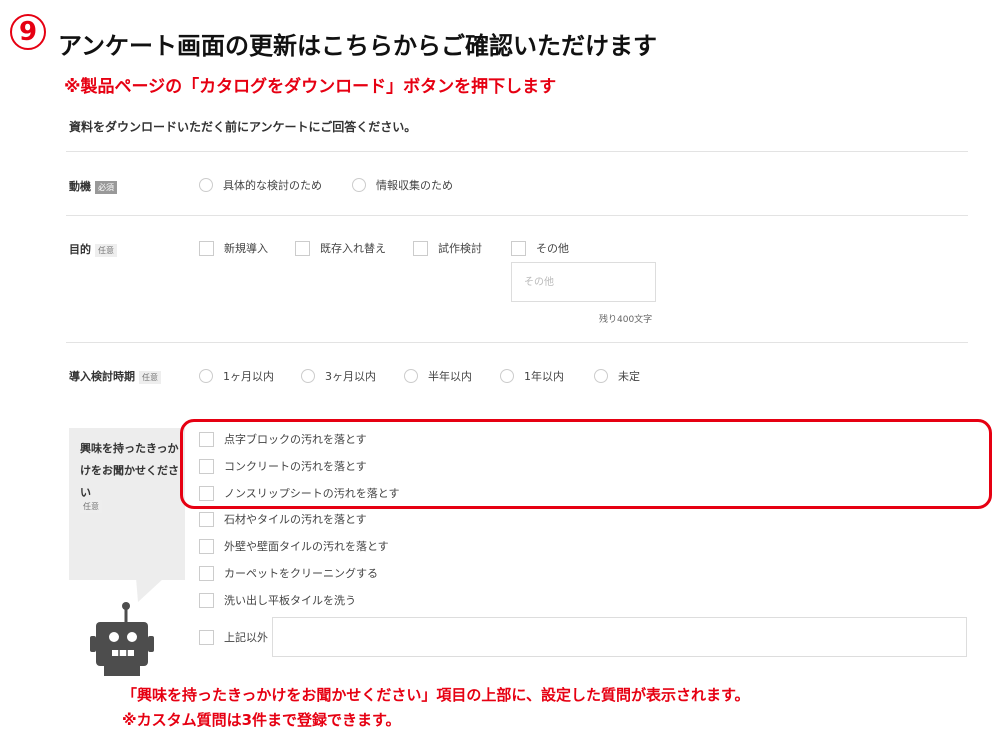 The image size is (1000, 736). I want to click on char-counter: 残り400文字, so click(626, 320).